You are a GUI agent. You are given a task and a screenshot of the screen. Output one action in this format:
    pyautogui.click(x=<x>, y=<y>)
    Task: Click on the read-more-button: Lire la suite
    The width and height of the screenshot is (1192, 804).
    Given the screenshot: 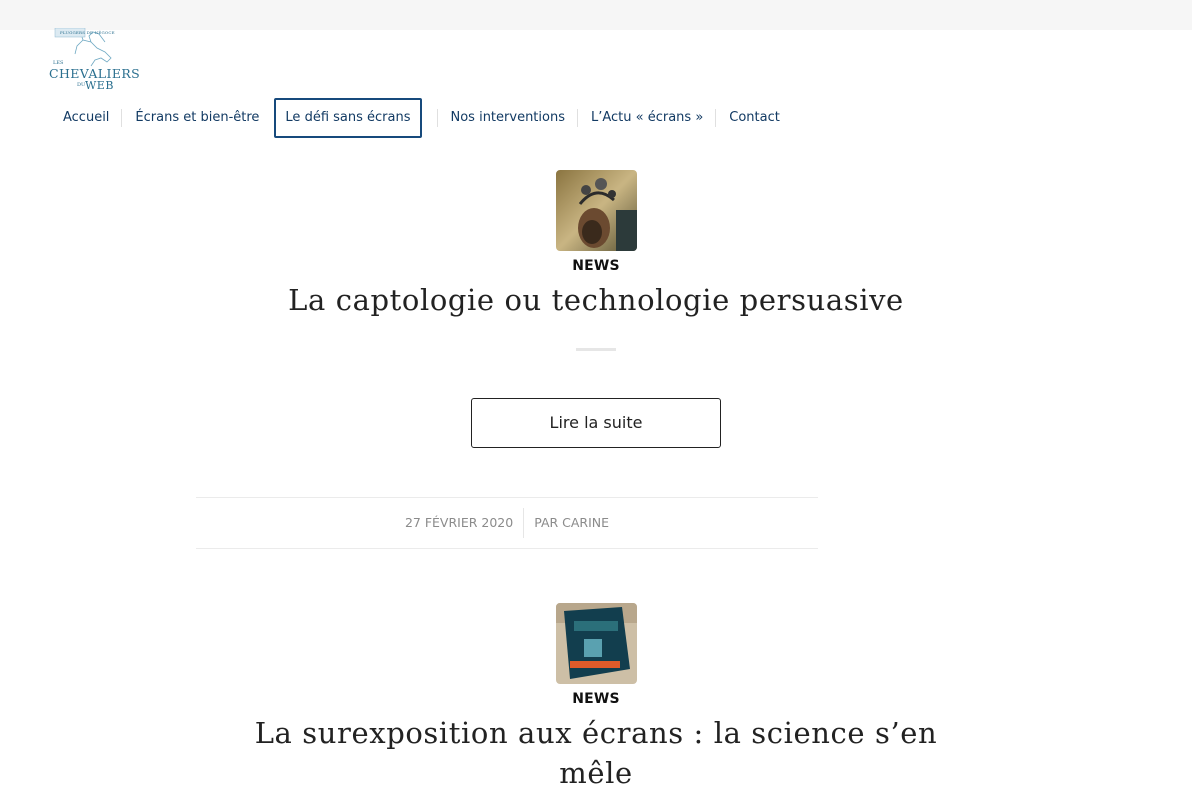 What is the action you would take?
    pyautogui.click(x=596, y=423)
    